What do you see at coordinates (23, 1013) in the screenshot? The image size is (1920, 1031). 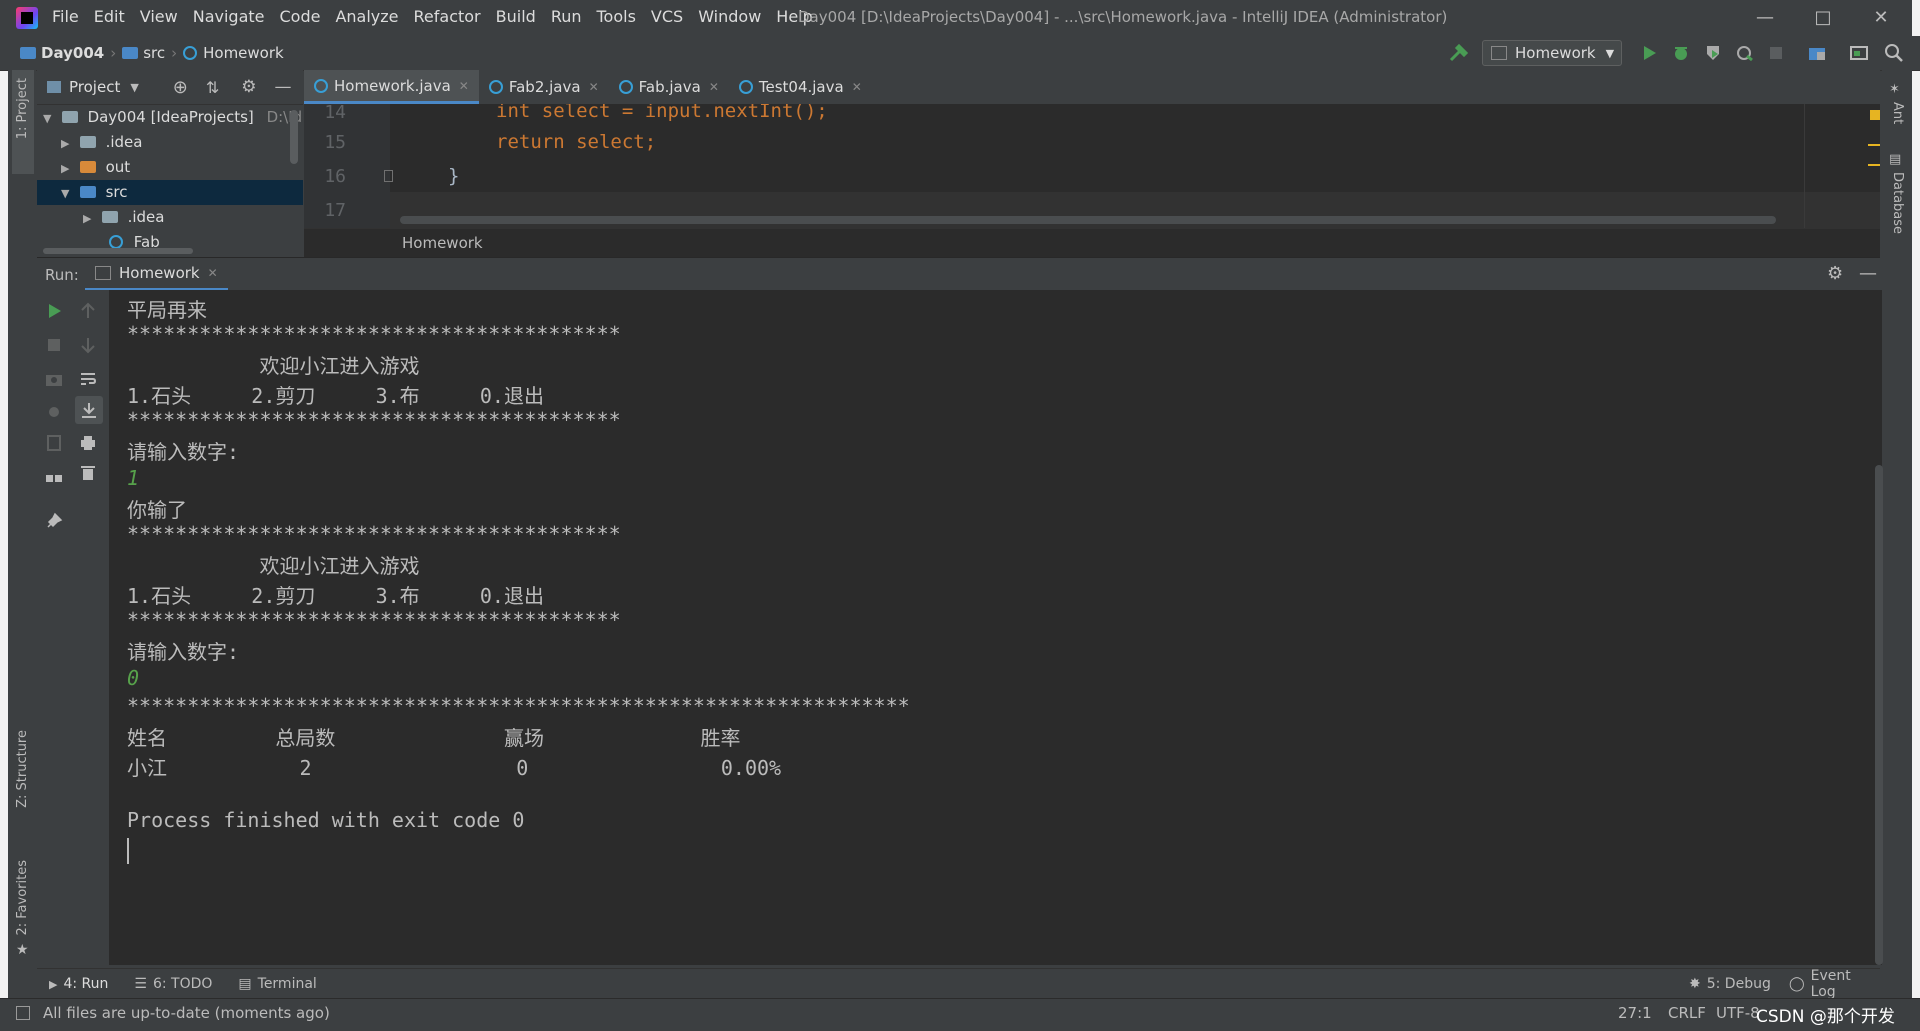 I see `toggle-tool-windows-icon` at bounding box center [23, 1013].